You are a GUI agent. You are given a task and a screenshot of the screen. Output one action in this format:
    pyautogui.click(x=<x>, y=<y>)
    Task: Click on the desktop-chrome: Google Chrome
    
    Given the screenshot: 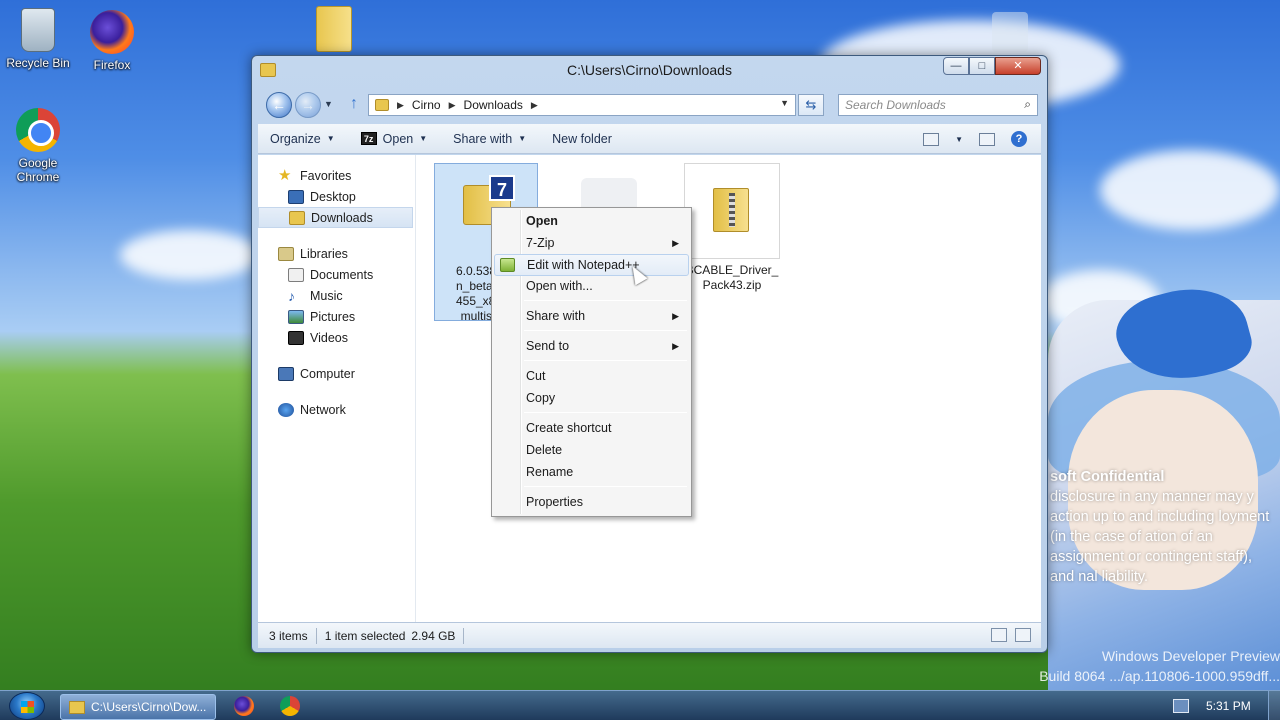 What is the action you would take?
    pyautogui.click(x=38, y=146)
    